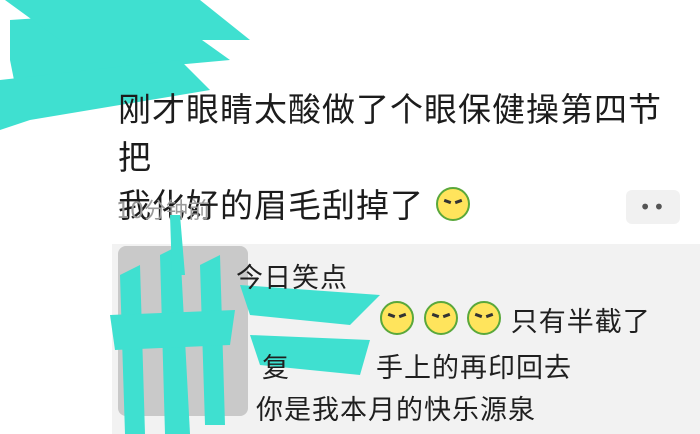  What do you see at coordinates (474, 368) in the screenshot?
I see `comment-line-3-suffix: 手上的再印回去` at bounding box center [474, 368].